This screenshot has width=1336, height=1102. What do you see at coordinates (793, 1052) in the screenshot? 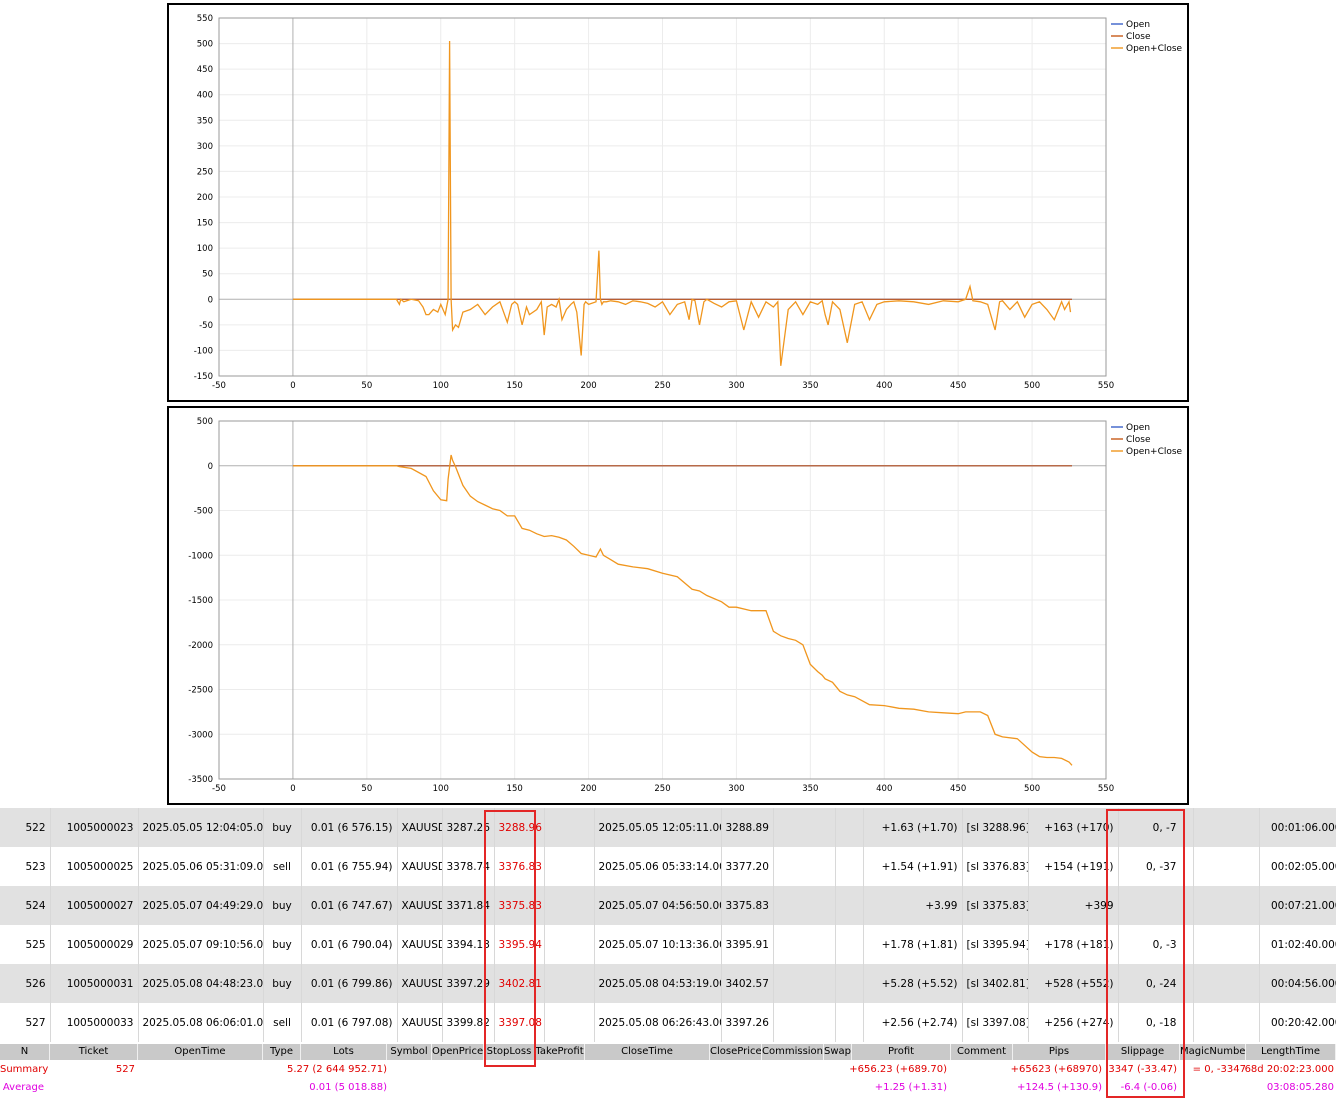
I see `header-commission: Commission` at bounding box center [793, 1052].